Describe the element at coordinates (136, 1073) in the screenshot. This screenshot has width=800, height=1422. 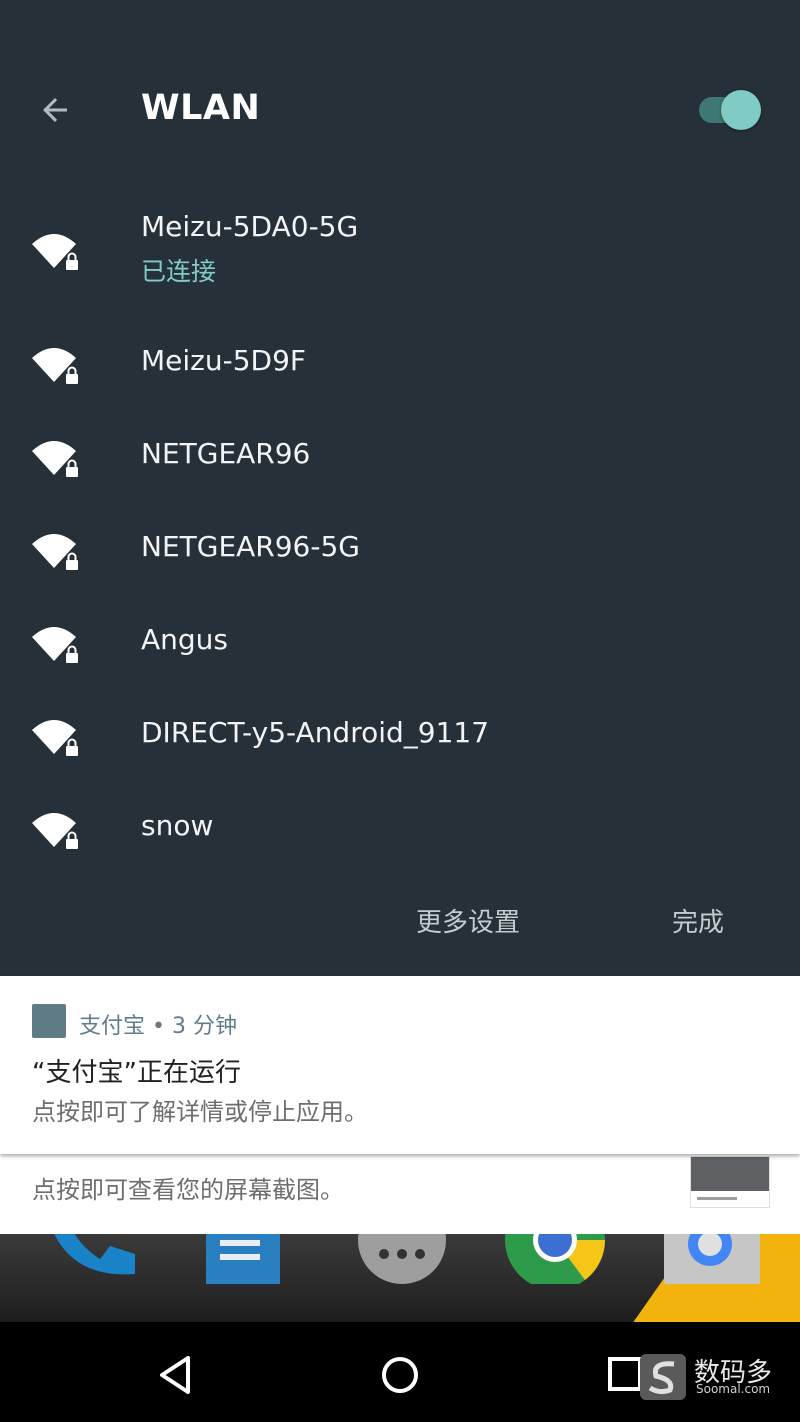
I see `notification-title: “支付宝”正在运行` at that location.